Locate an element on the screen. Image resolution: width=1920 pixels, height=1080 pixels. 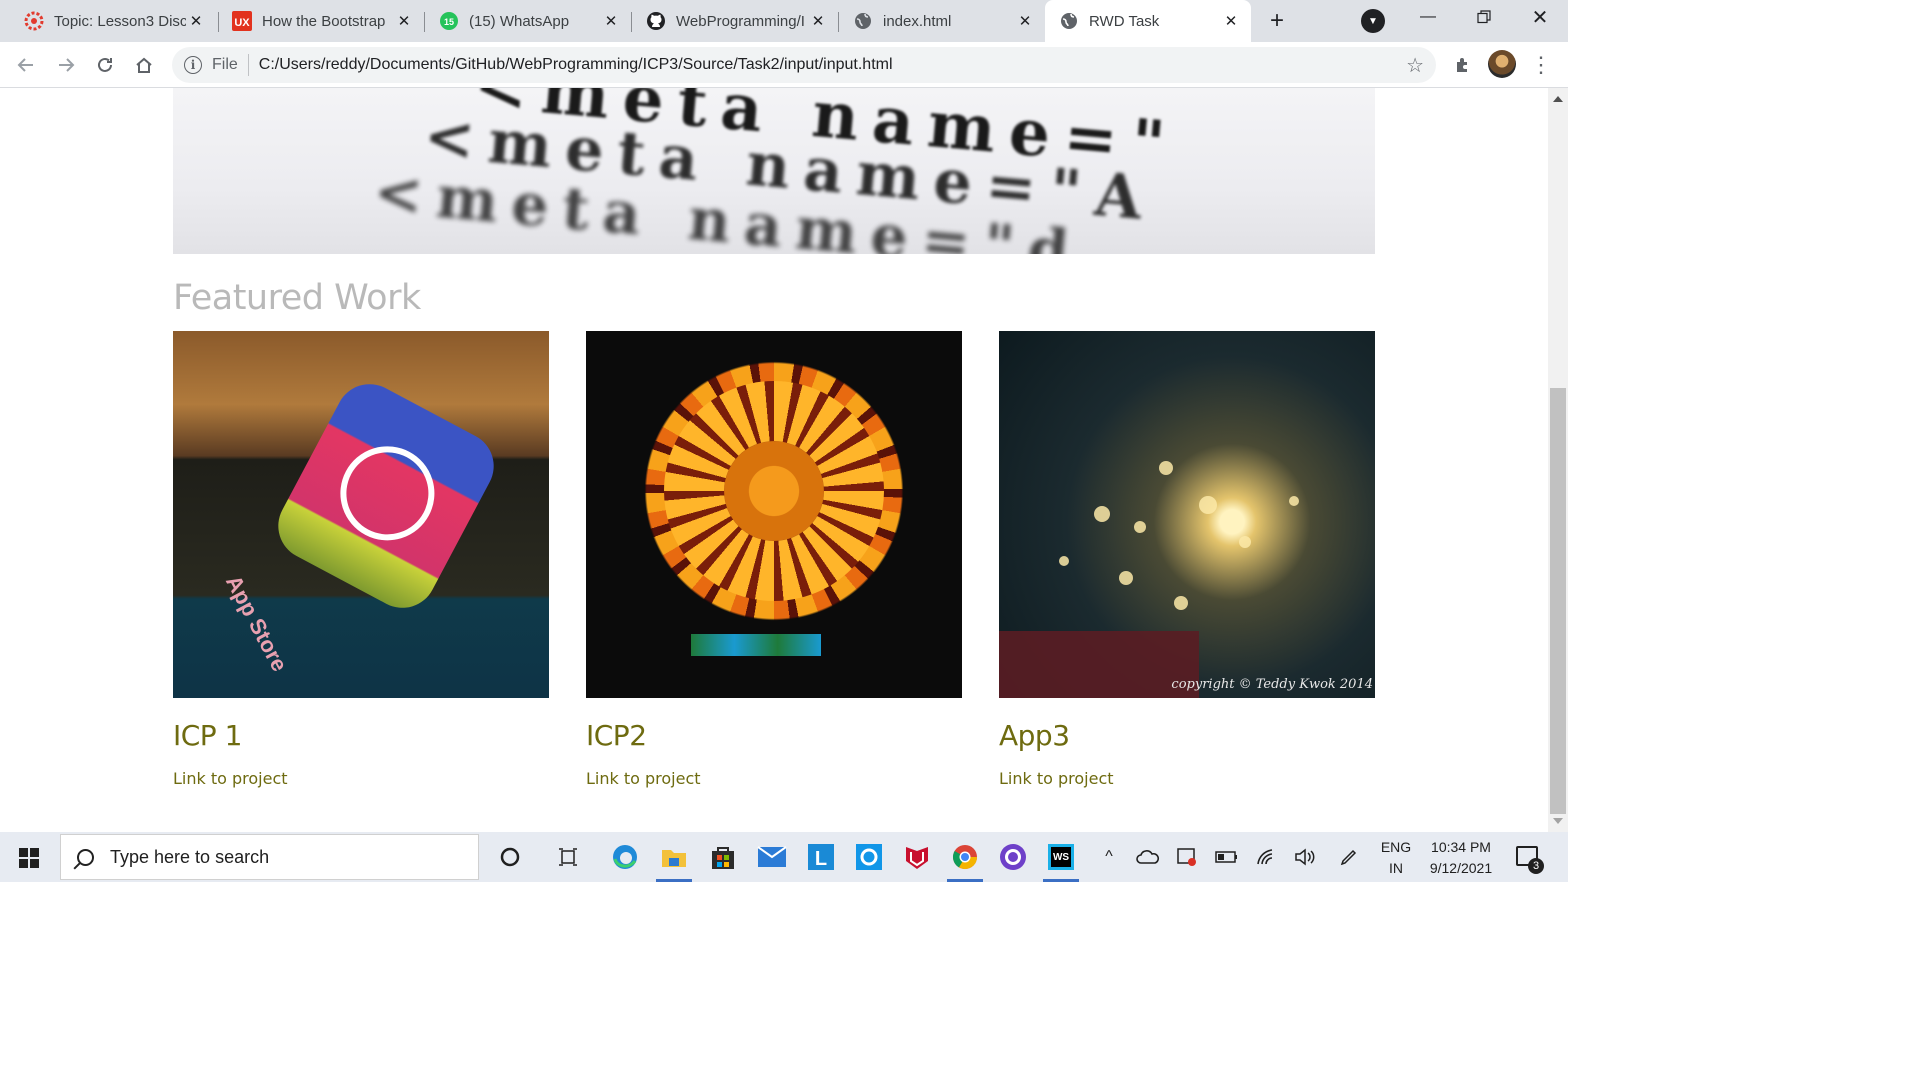
file-explorer-icon is located at coordinates (674, 857).